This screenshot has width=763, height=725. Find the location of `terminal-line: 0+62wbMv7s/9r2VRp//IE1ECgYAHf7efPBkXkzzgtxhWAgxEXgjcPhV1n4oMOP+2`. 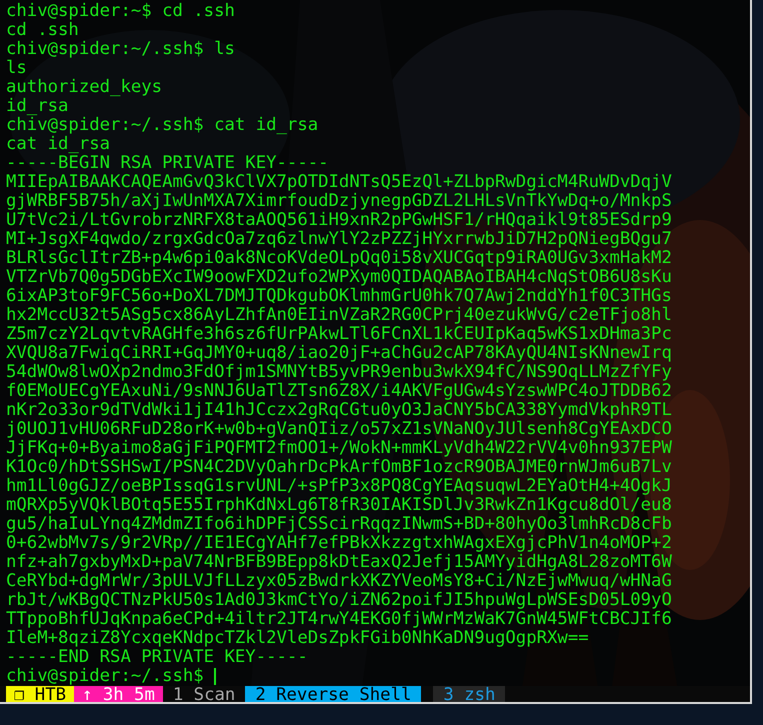

terminal-line: 0+62wbMv7s/9r2VRp//IE1ECgYAHf7efPBkXkzzgtxhWAgxEXgjcPhV1n4oMOP+2 is located at coordinates (339, 543).